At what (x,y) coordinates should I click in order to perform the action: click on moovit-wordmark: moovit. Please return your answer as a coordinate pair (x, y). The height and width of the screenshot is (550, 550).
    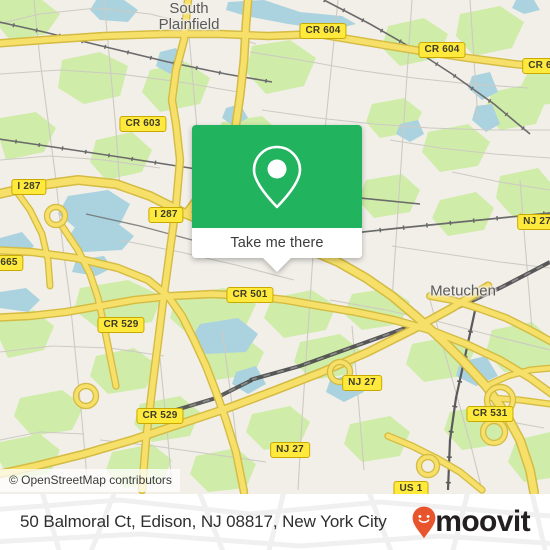
    Looking at the image, I should click on (482, 521).